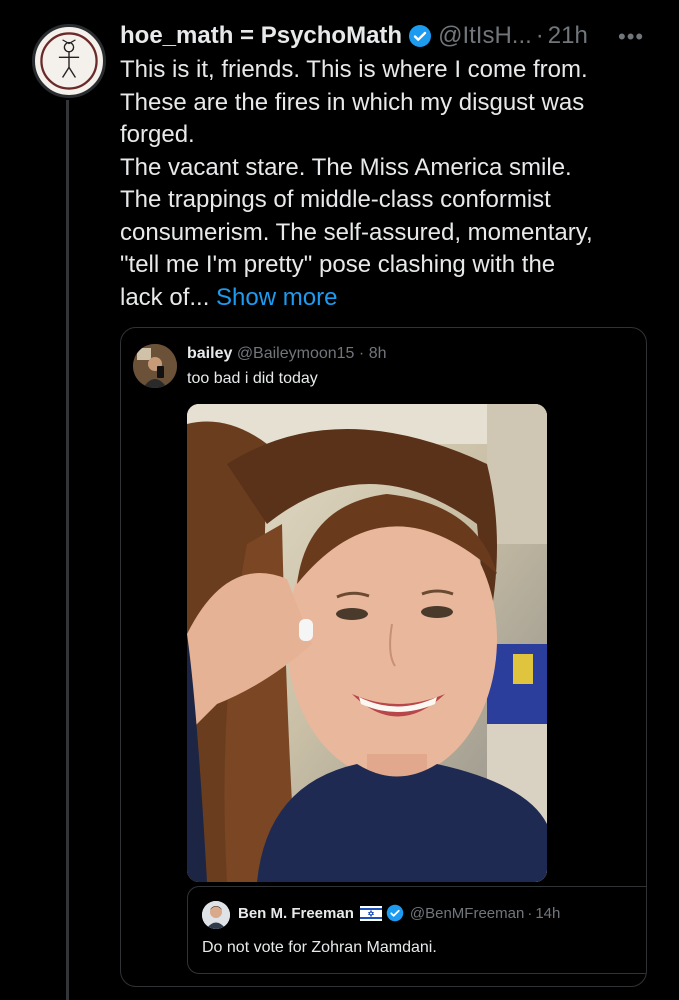 This screenshot has width=679, height=1000. I want to click on quote-header: bailey @Baileymoon15 · 8h, so click(286, 354).